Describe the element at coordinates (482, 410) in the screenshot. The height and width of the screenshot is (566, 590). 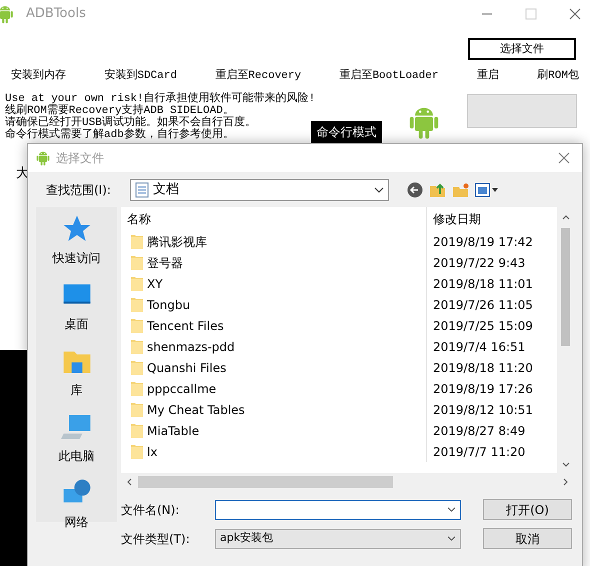
I see `modified-date: 2019/8/12 10:51` at that location.